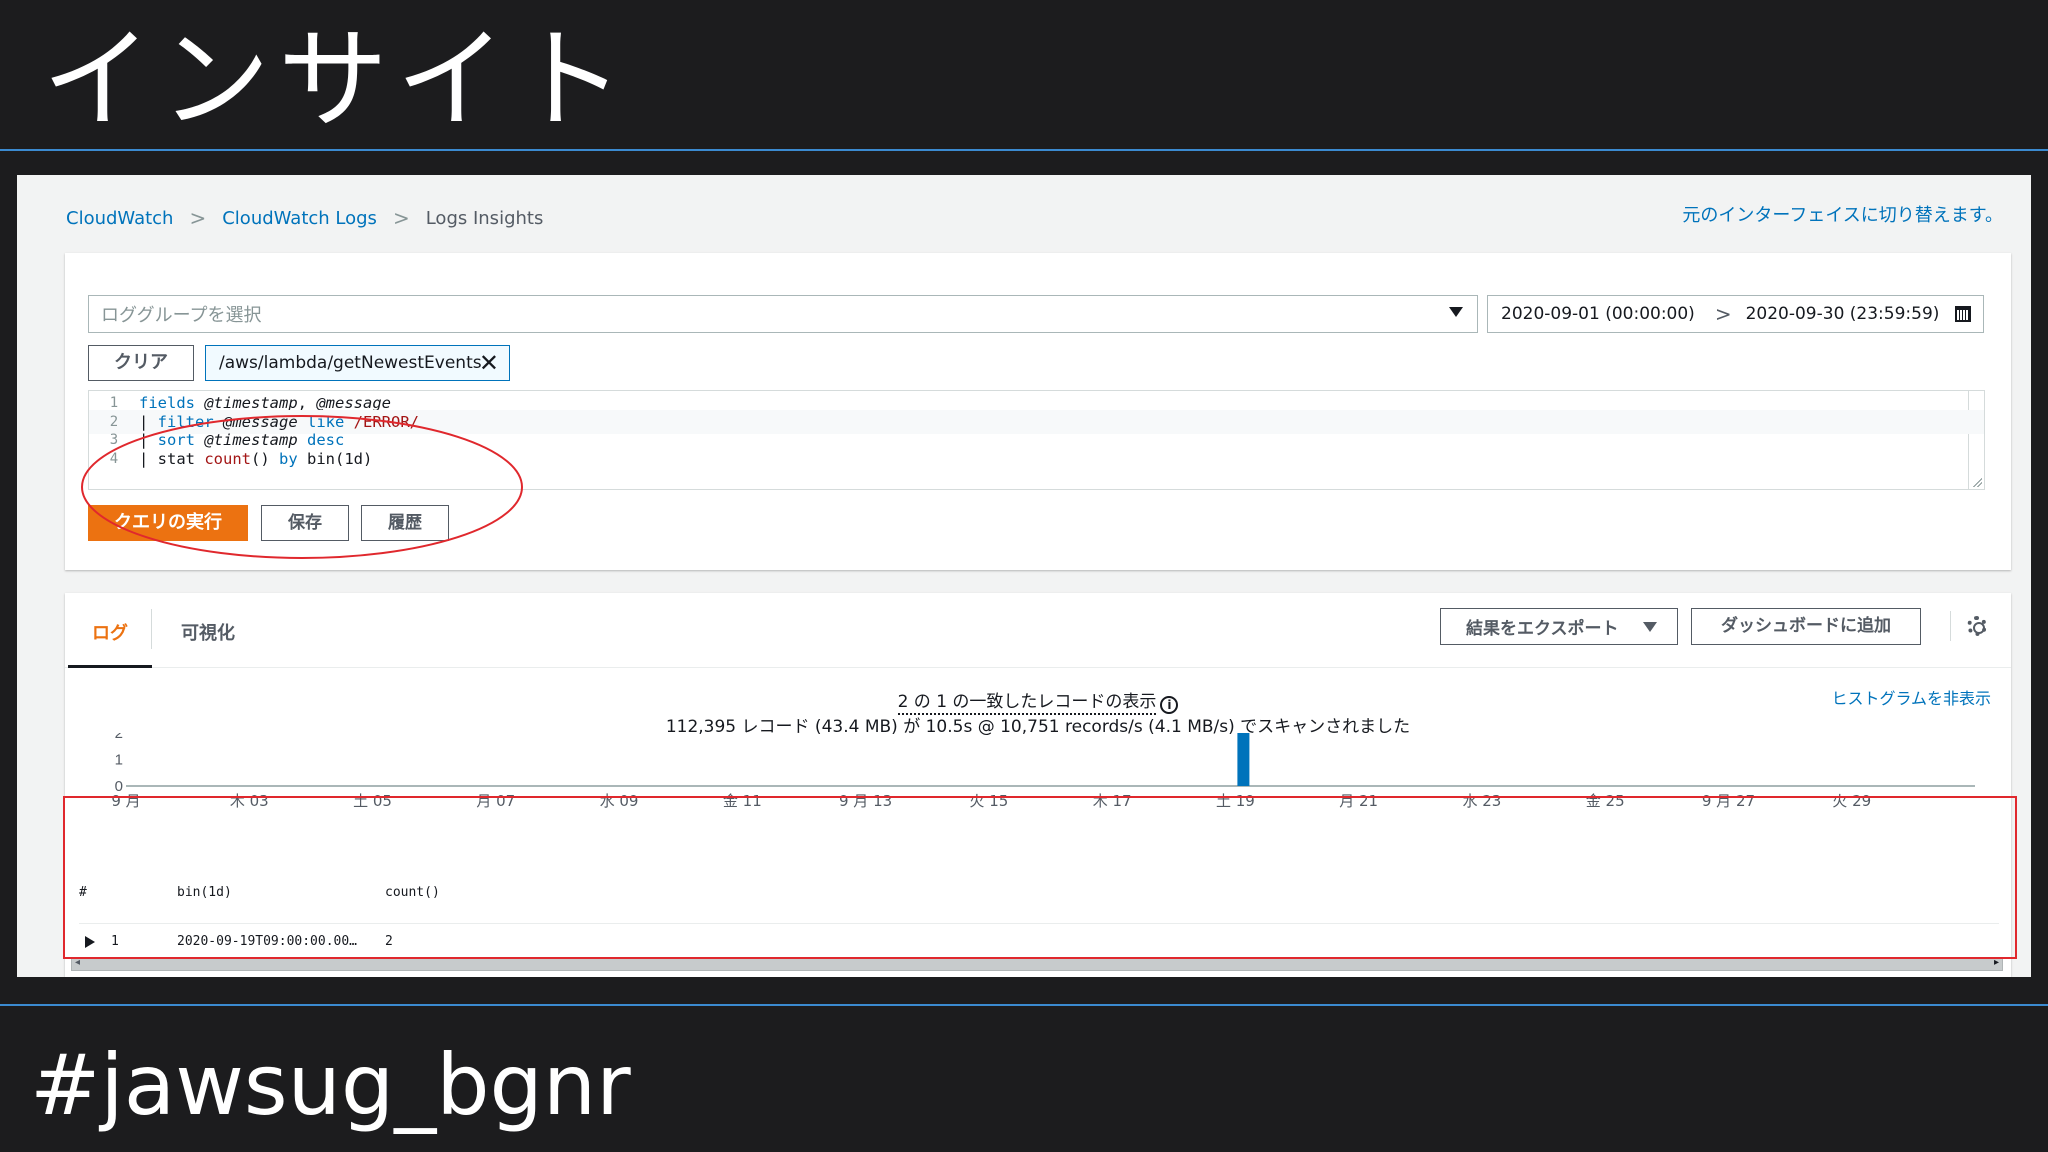 This screenshot has width=2048, height=1152. Describe the element at coordinates (337, 80) in the screenshot. I see `slide-title: インサイト` at that location.